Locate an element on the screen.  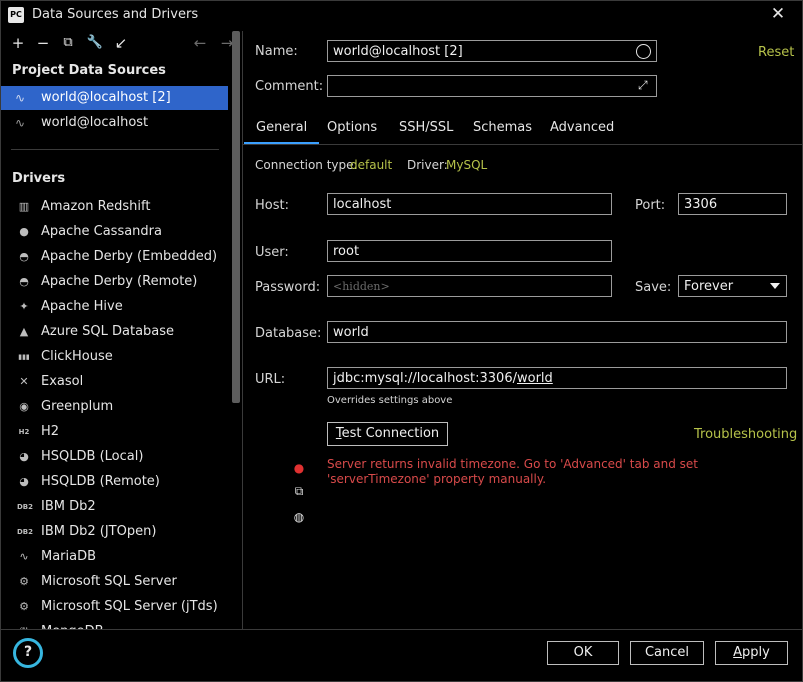
driver-item: ❦MongoDB is located at coordinates (114, 624).